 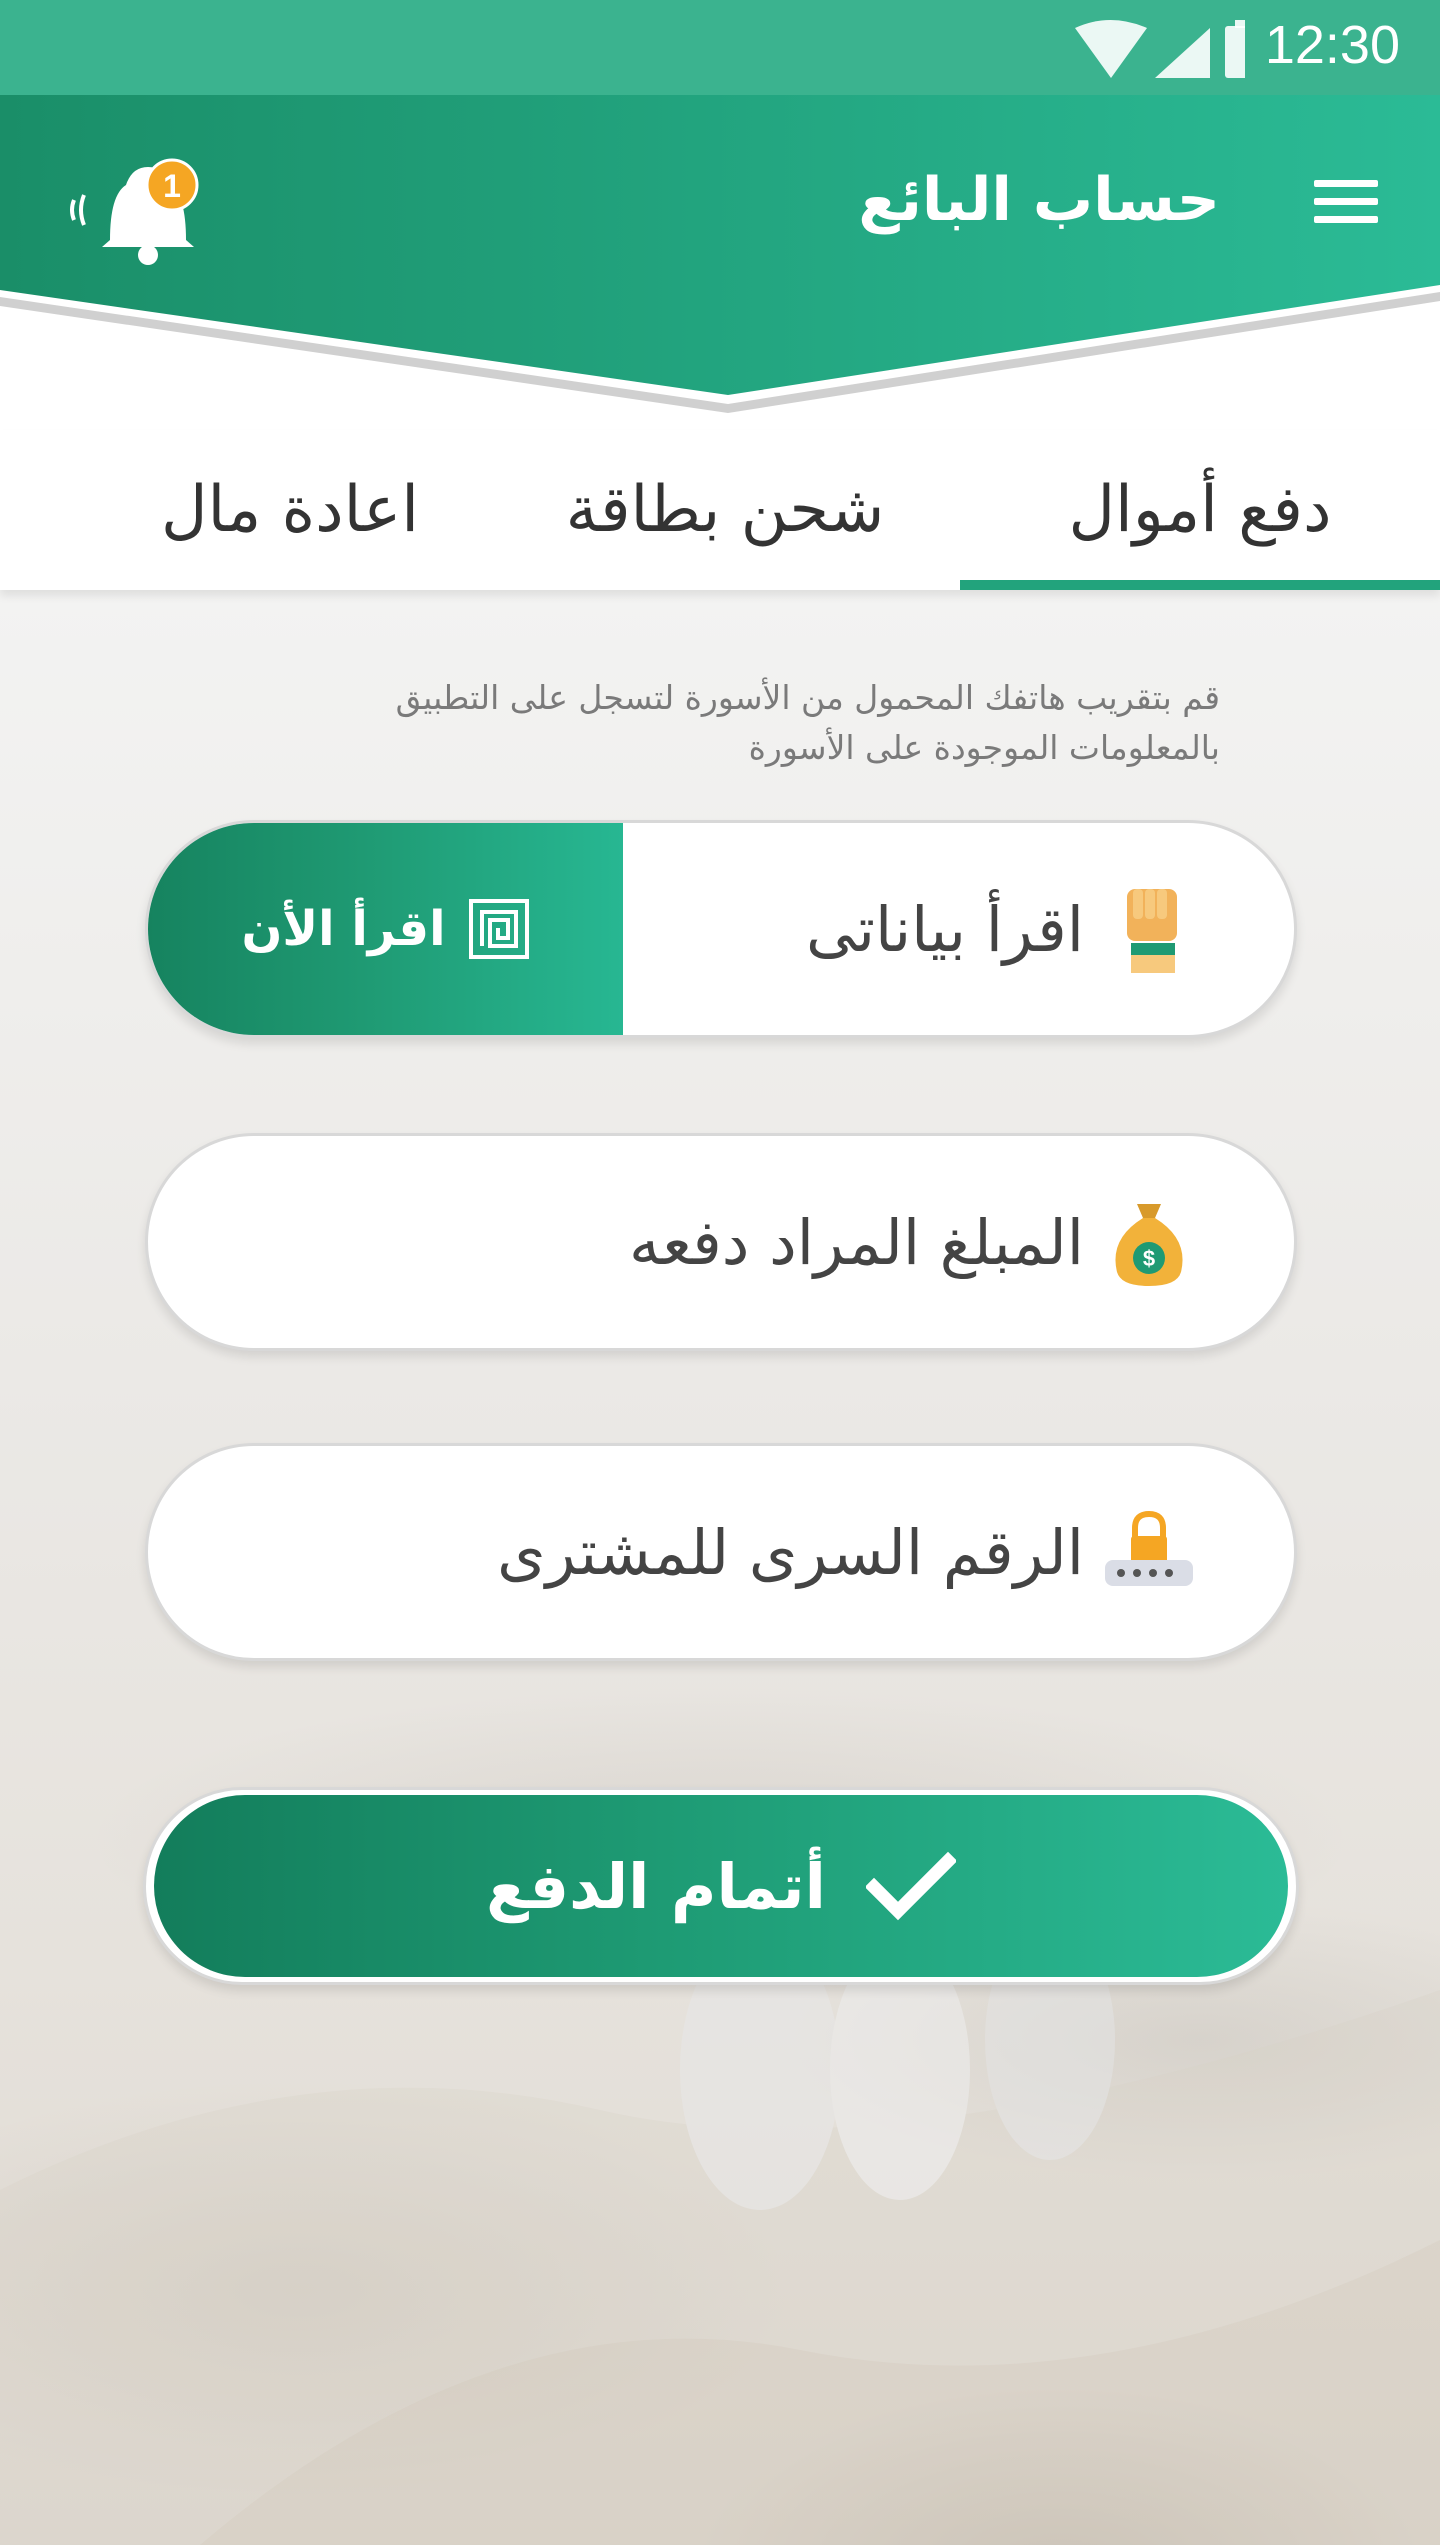 I want to click on hamburger-menu-icon, so click(x=1346, y=205).